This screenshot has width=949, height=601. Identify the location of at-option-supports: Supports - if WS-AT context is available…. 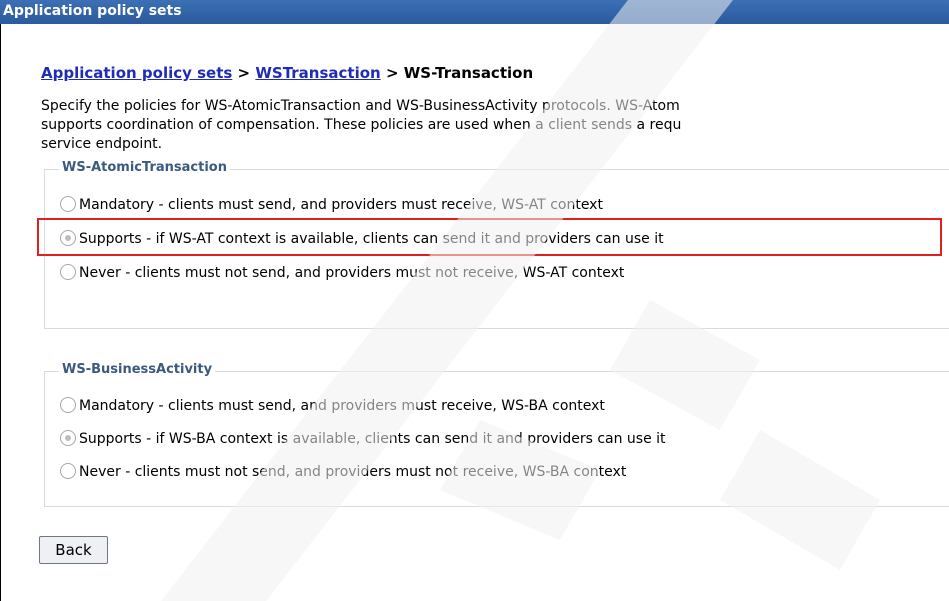
(362, 239).